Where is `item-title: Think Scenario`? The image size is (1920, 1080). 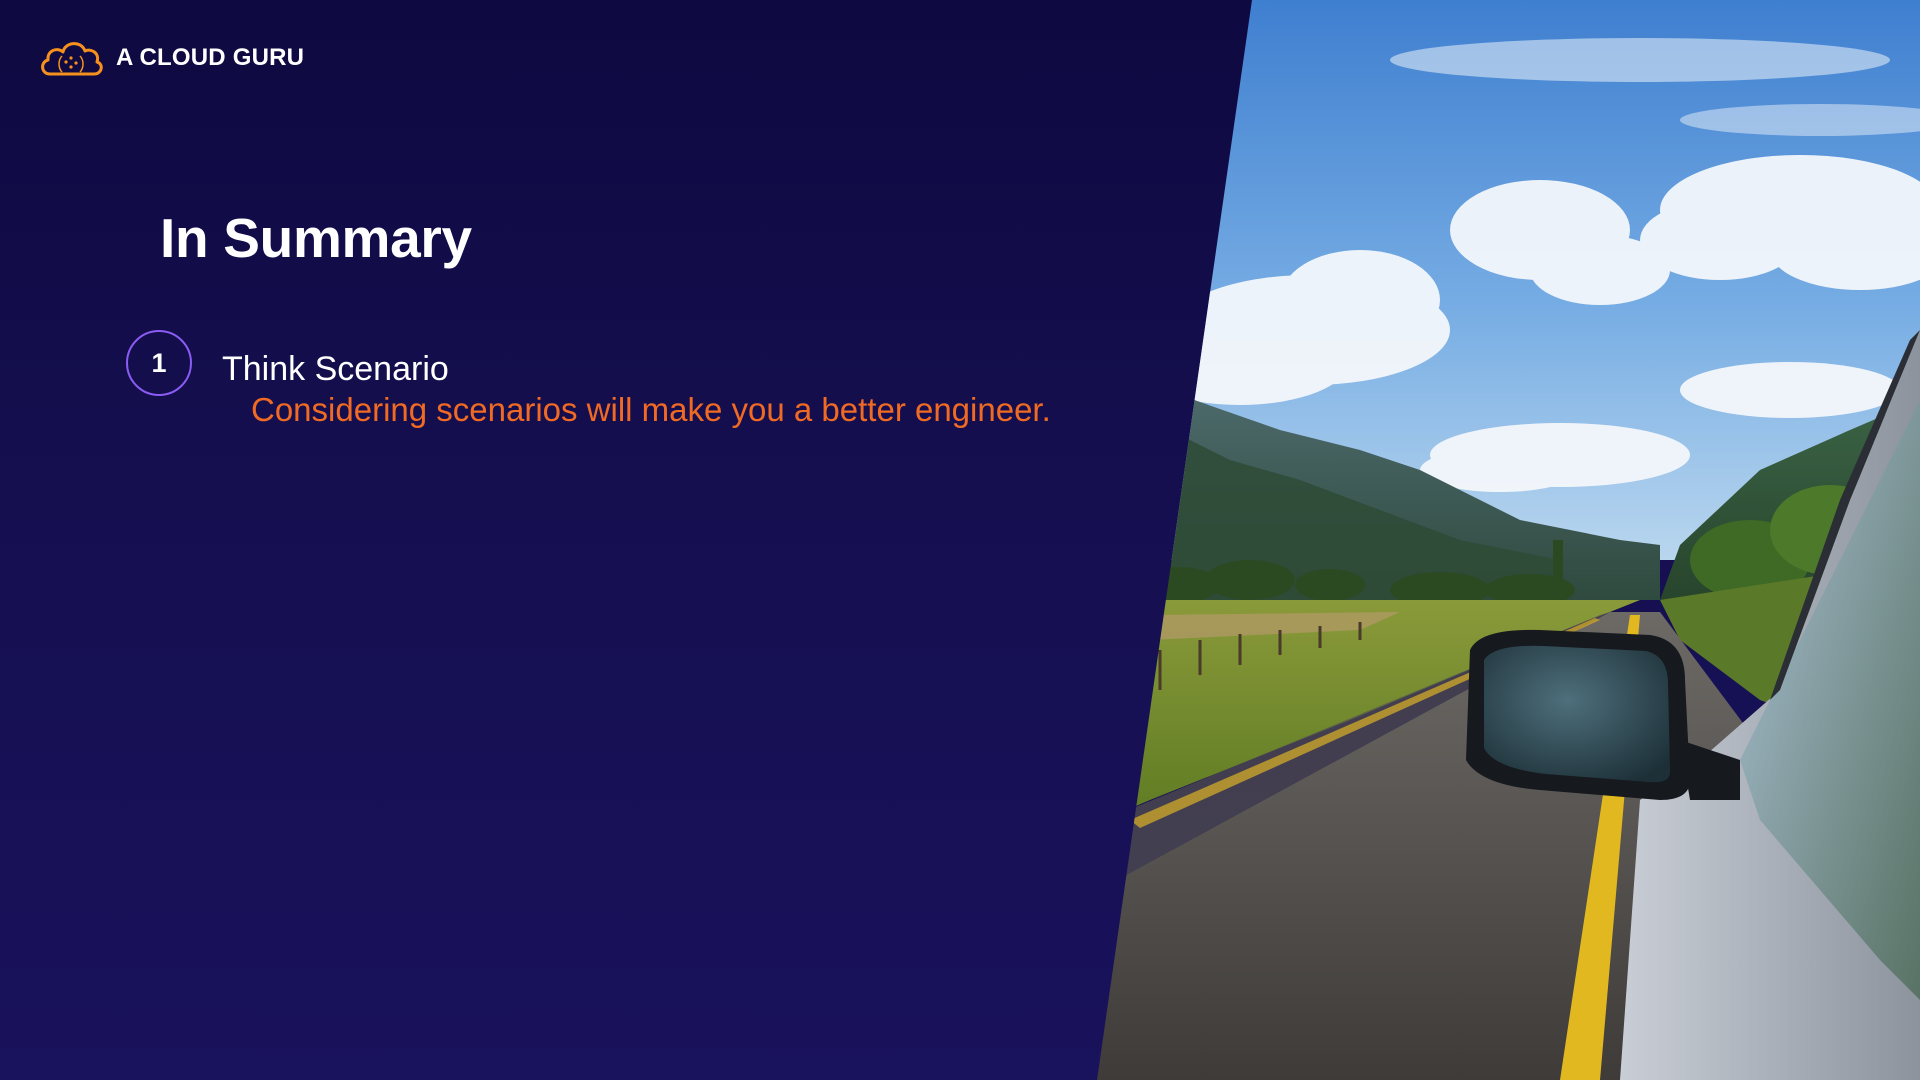
item-title: Think Scenario is located at coordinates (335, 369).